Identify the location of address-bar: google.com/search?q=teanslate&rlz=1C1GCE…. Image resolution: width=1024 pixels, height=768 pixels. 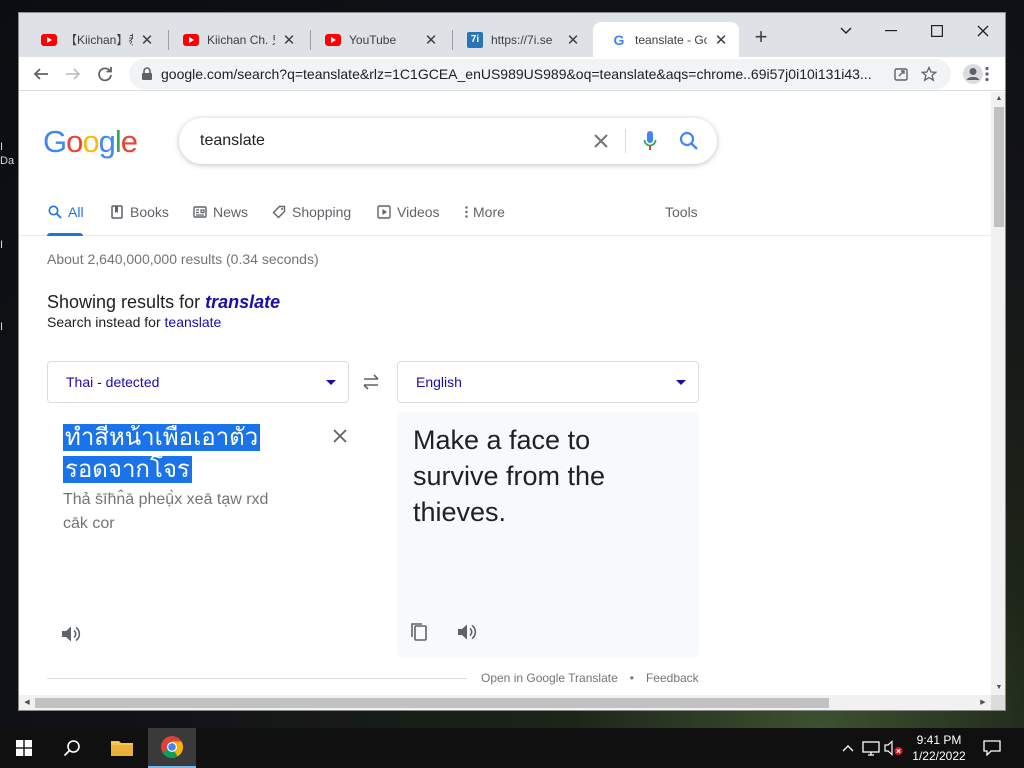
(540, 74).